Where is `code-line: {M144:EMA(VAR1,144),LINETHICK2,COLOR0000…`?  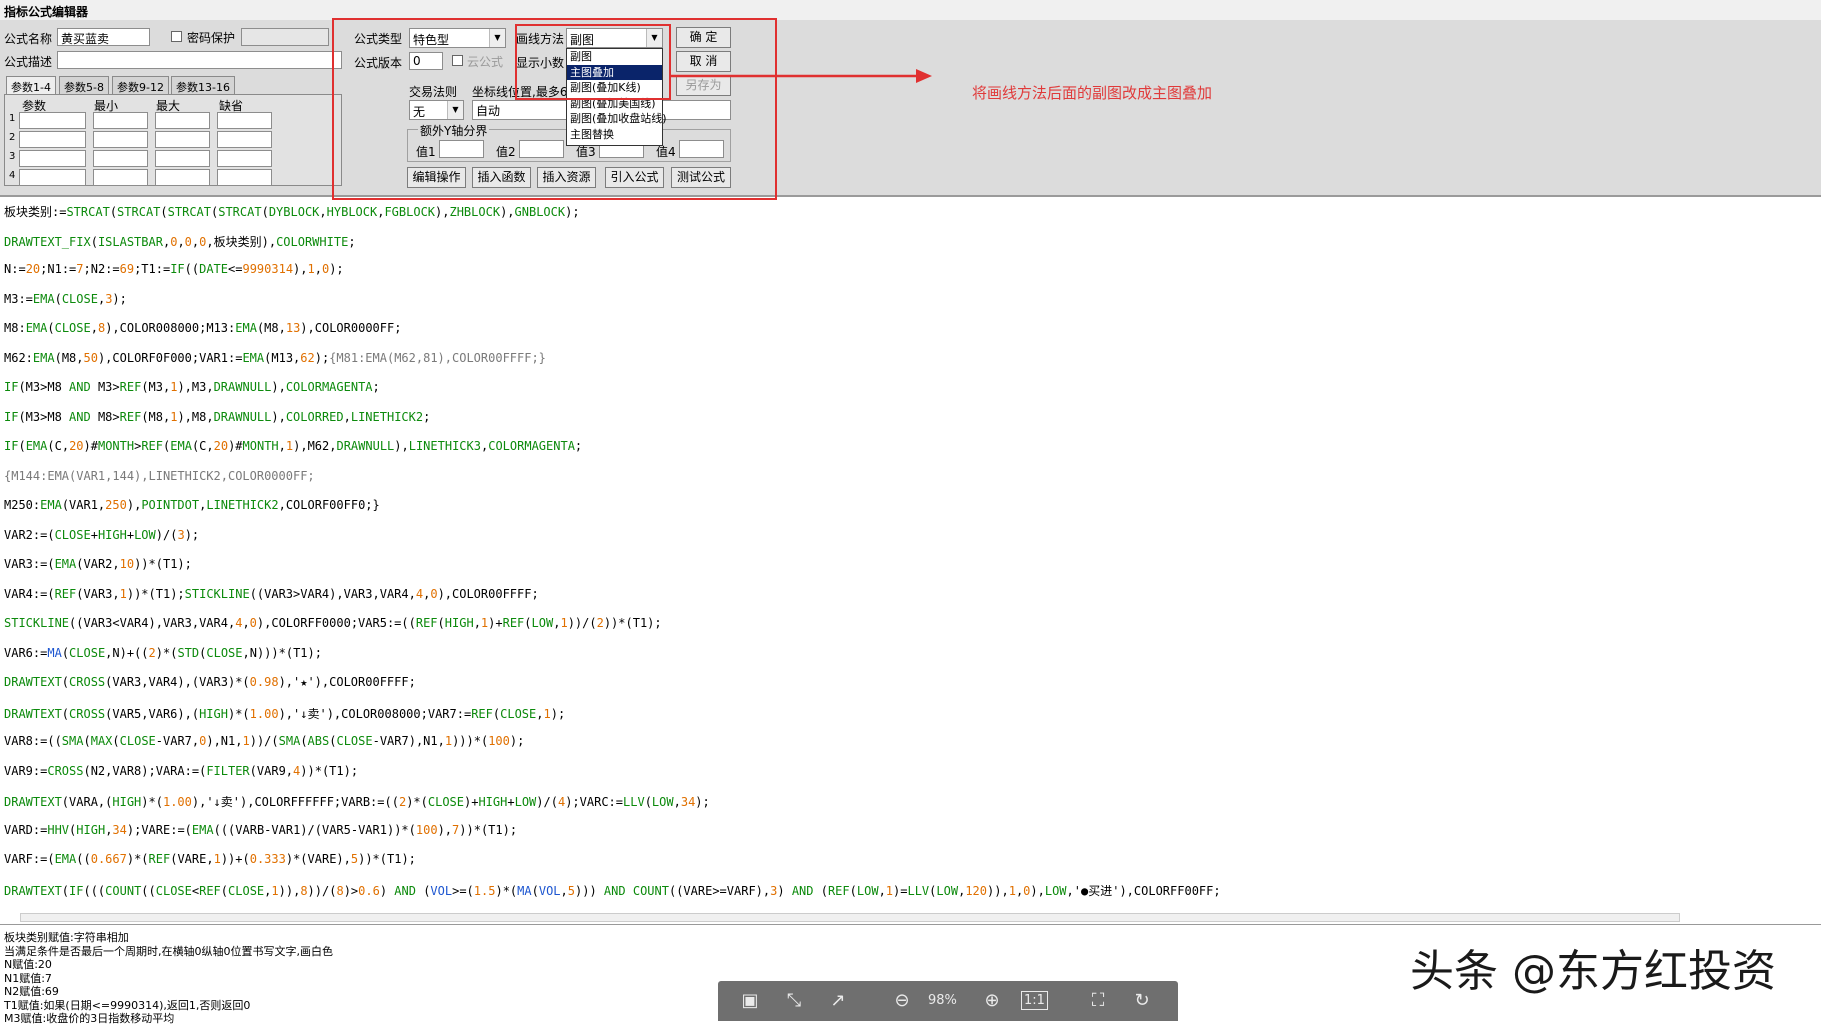
code-line: {M144:EMA(VAR1,144),LINETHICK2,COLOR0000… is located at coordinates (159, 476).